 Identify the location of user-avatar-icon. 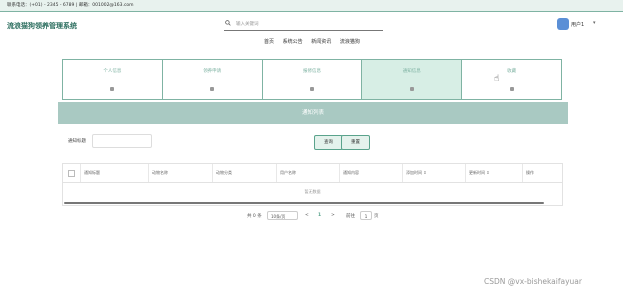
(563, 24).